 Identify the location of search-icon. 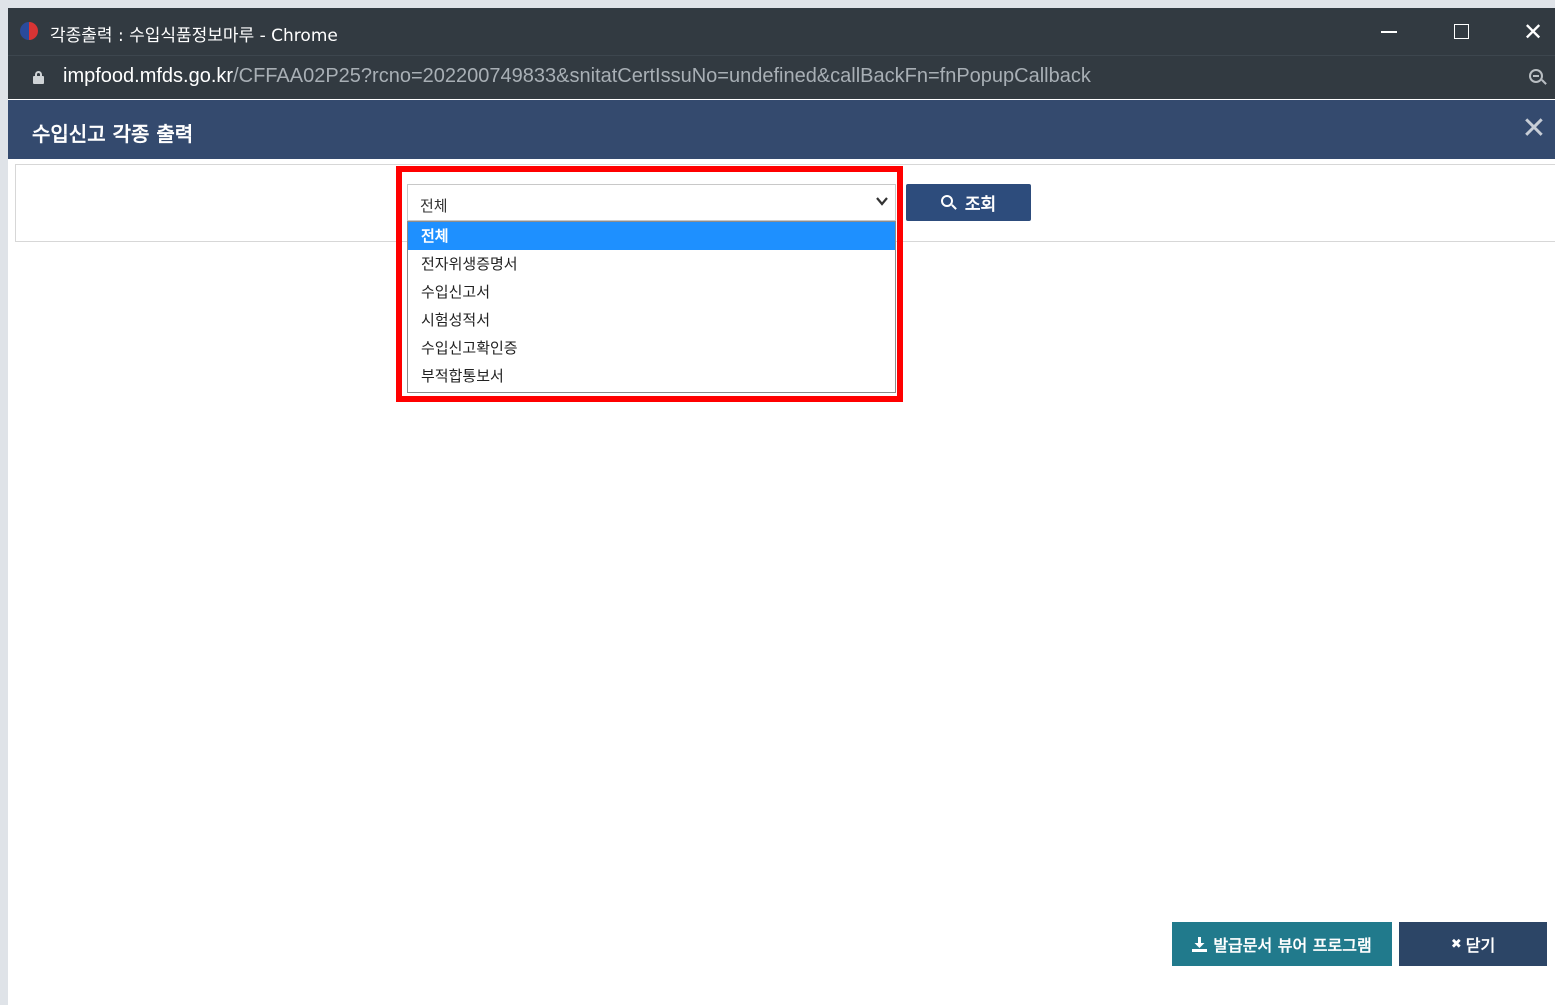
(948, 202).